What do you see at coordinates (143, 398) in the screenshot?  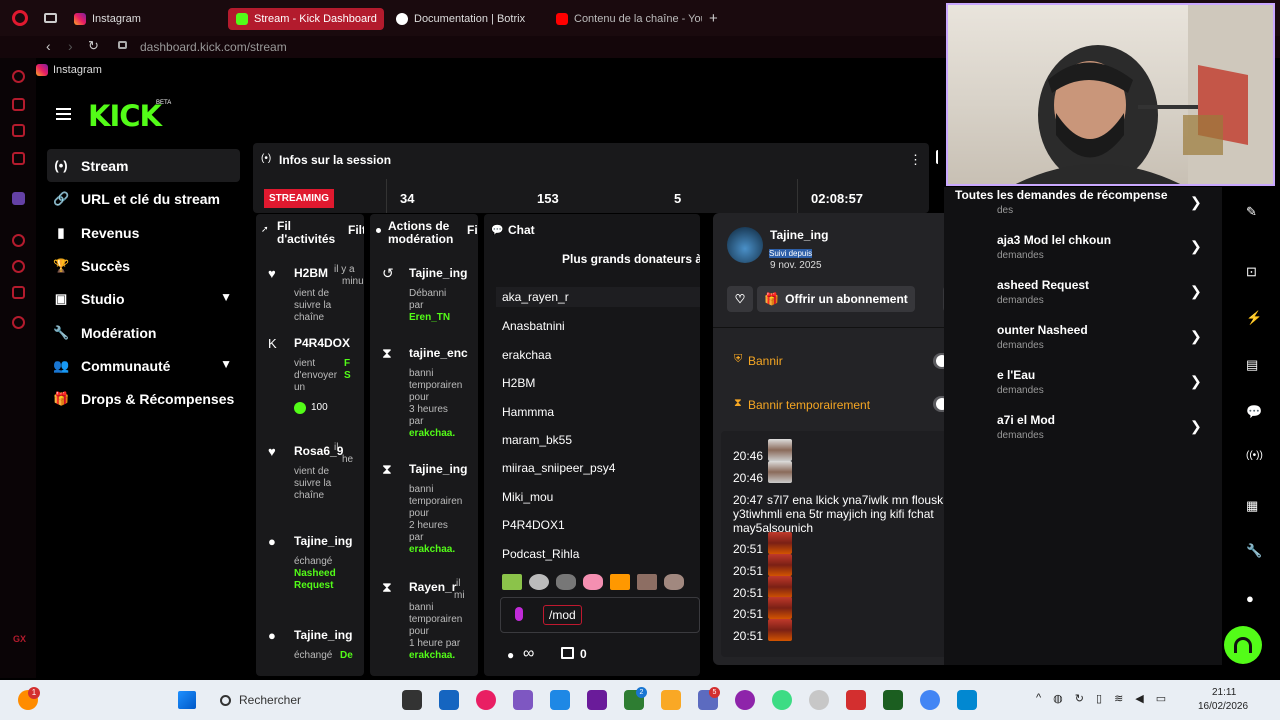 I see `nav-item-7: 🎁 Drops & Récompenses` at bounding box center [143, 398].